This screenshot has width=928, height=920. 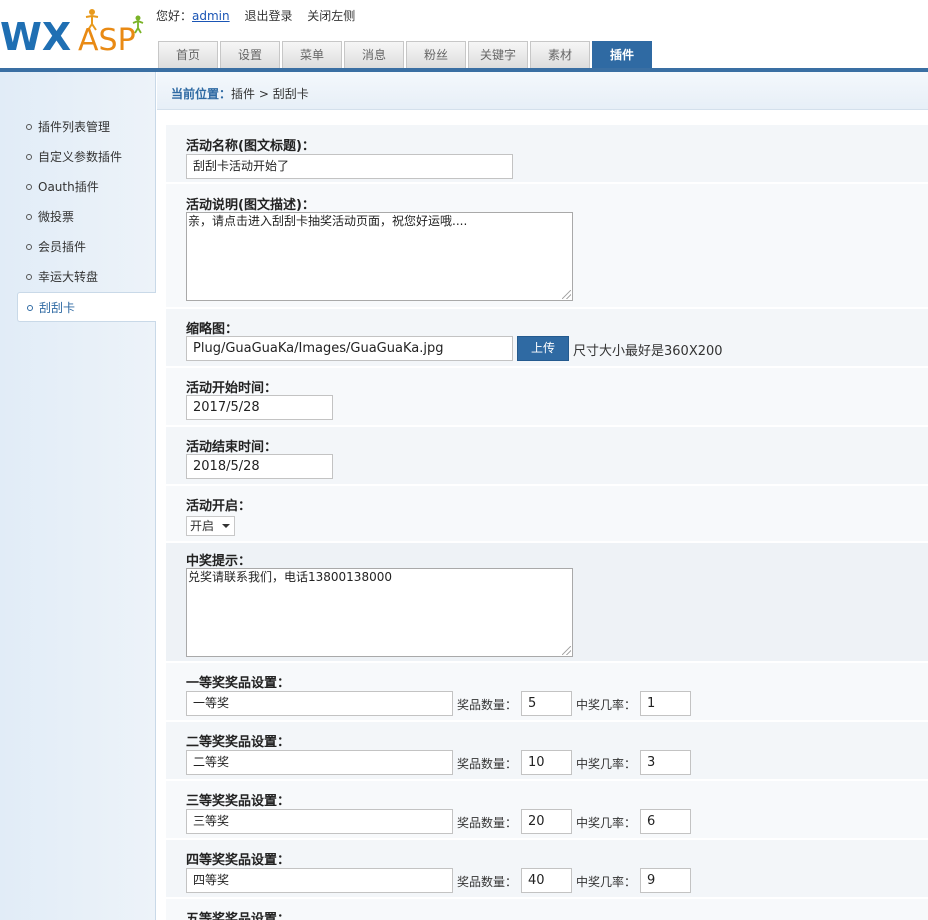 I want to click on win-tip-label: 中奖提示：, so click(x=219, y=561).